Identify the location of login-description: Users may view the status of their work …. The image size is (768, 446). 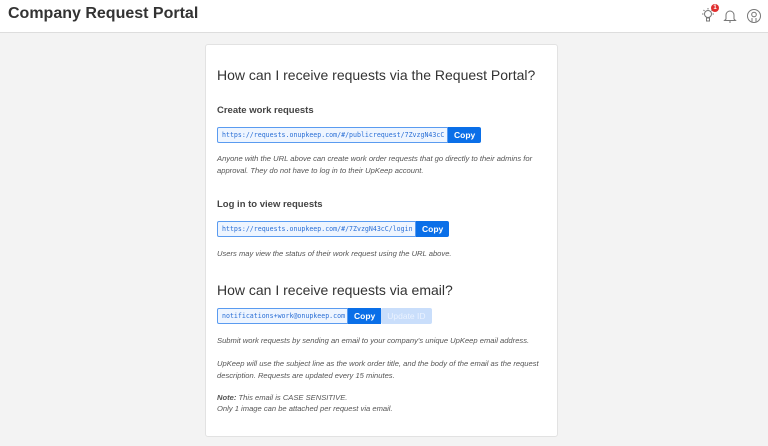
(334, 253).